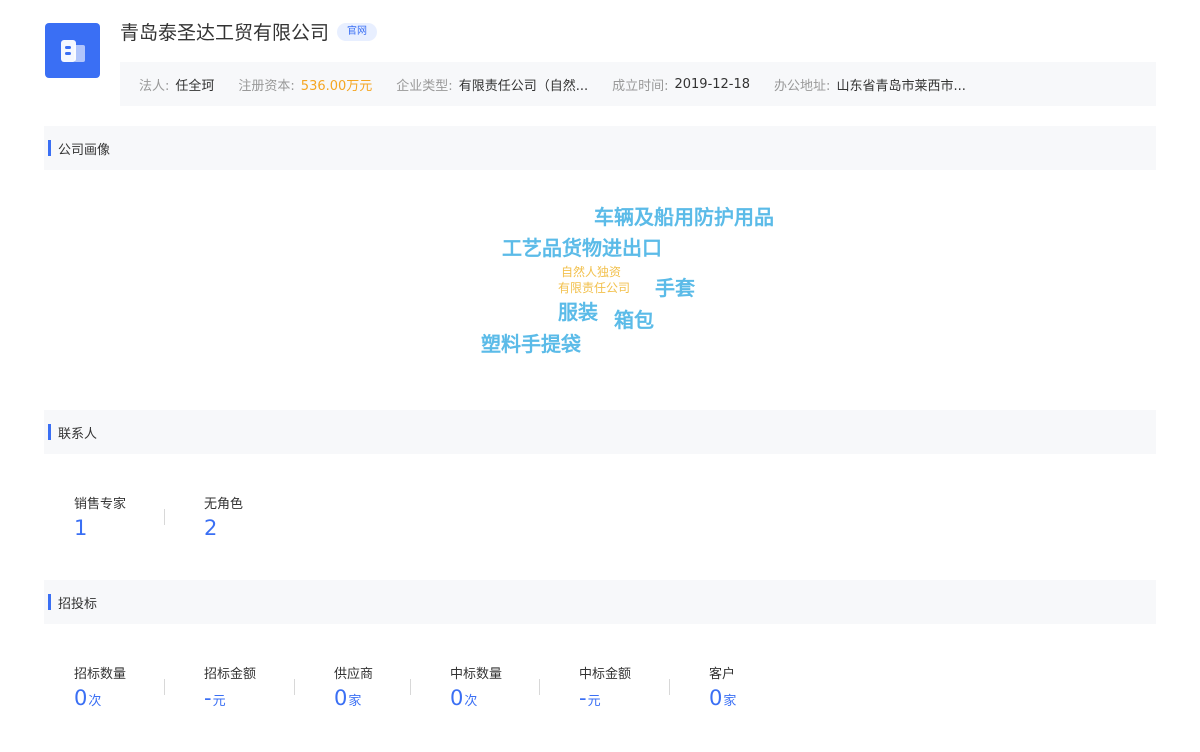 This screenshot has width=1200, height=752. I want to click on info-label: 注册资本:, so click(266, 86).